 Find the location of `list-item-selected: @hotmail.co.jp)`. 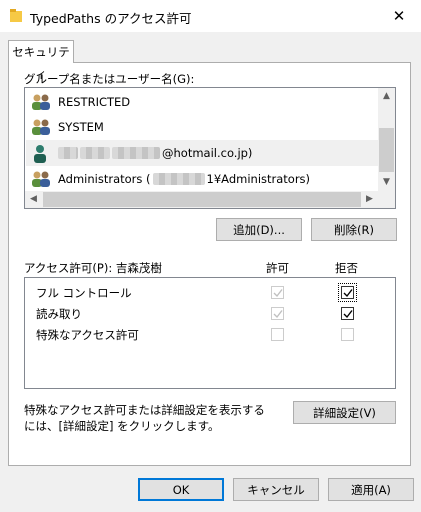

list-item-selected: @hotmail.co.jp) is located at coordinates (202, 153).